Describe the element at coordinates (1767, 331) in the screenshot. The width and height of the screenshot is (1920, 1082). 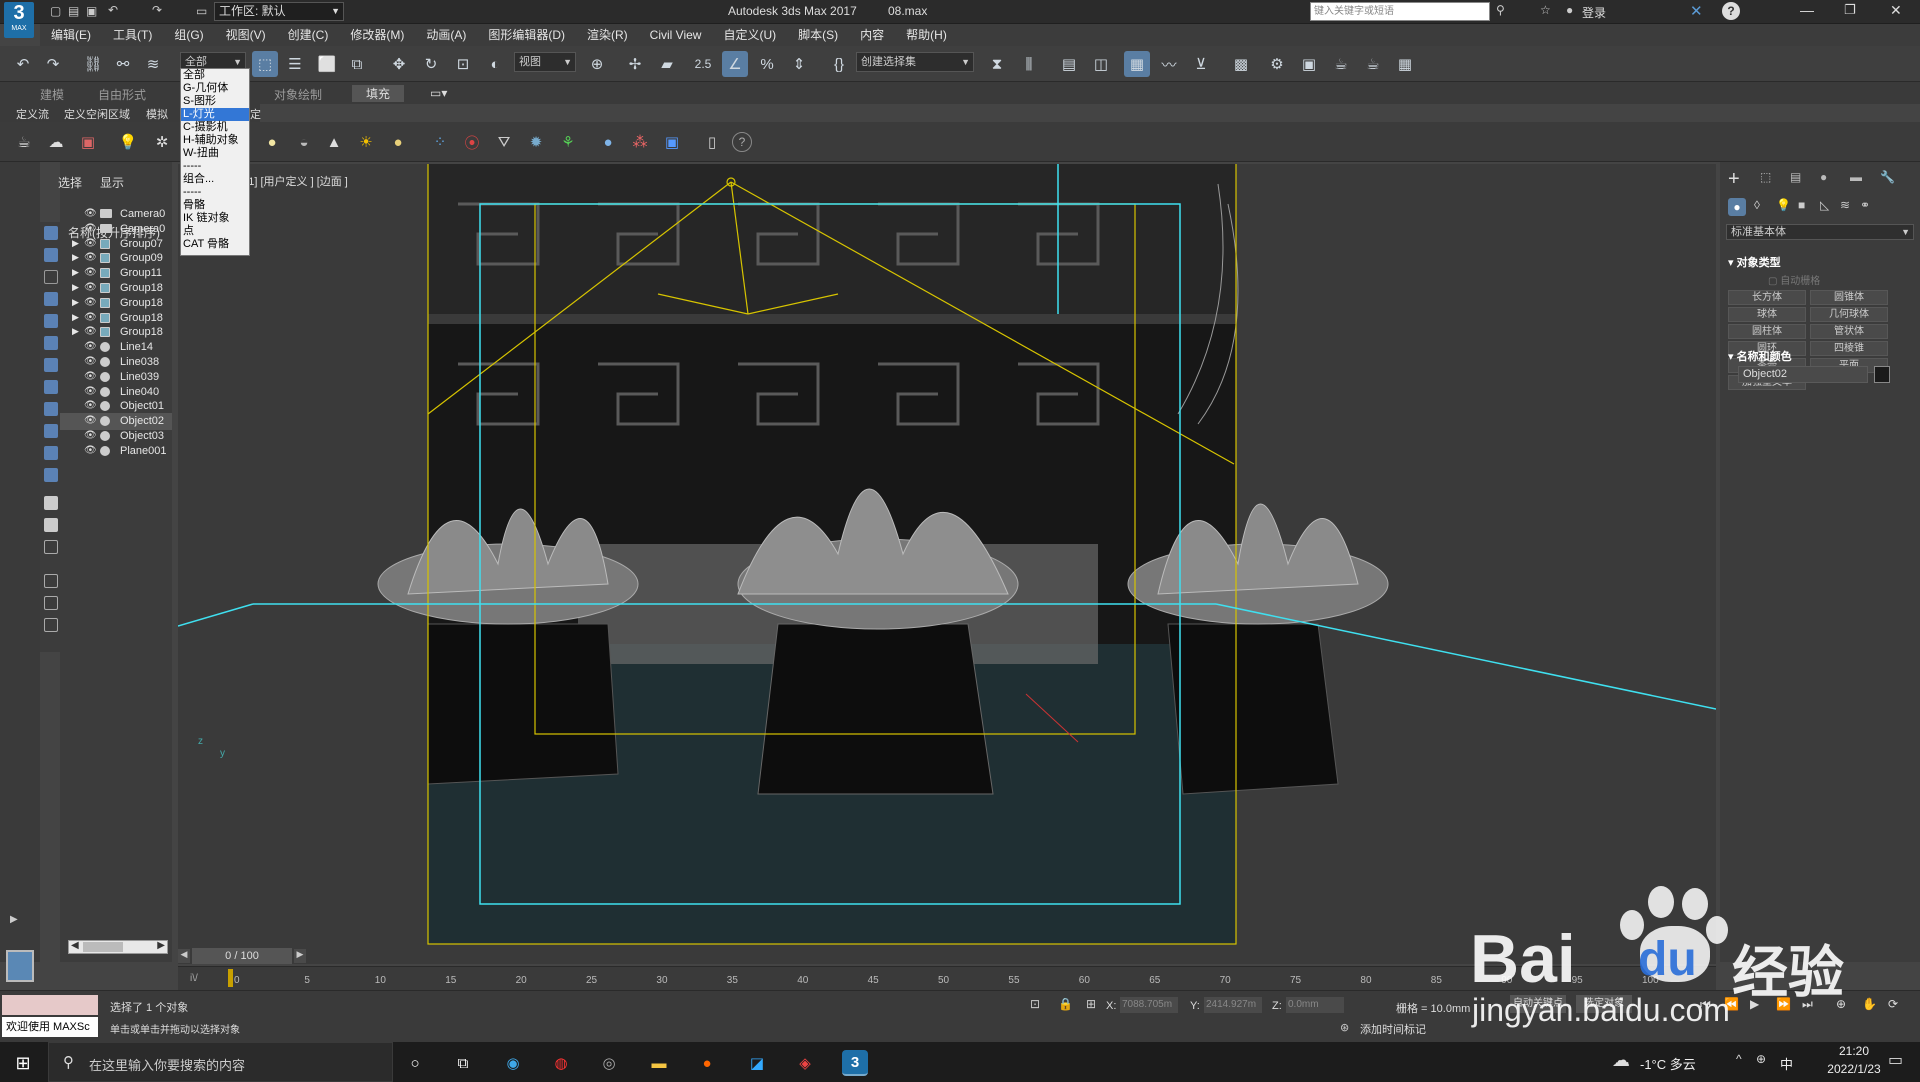
I see `primitive-button: 圆柱体` at that location.